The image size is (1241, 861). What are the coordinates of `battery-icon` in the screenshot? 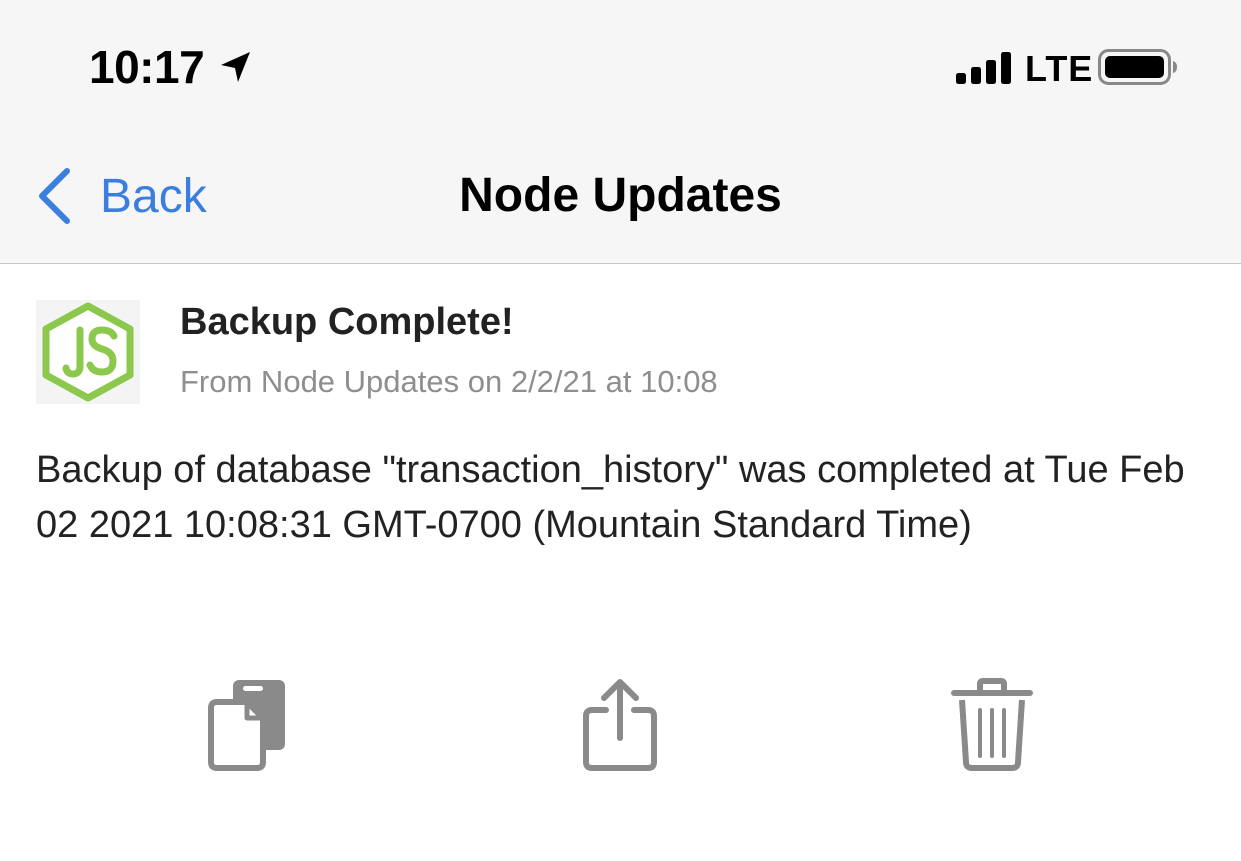 It's located at (1137, 67).